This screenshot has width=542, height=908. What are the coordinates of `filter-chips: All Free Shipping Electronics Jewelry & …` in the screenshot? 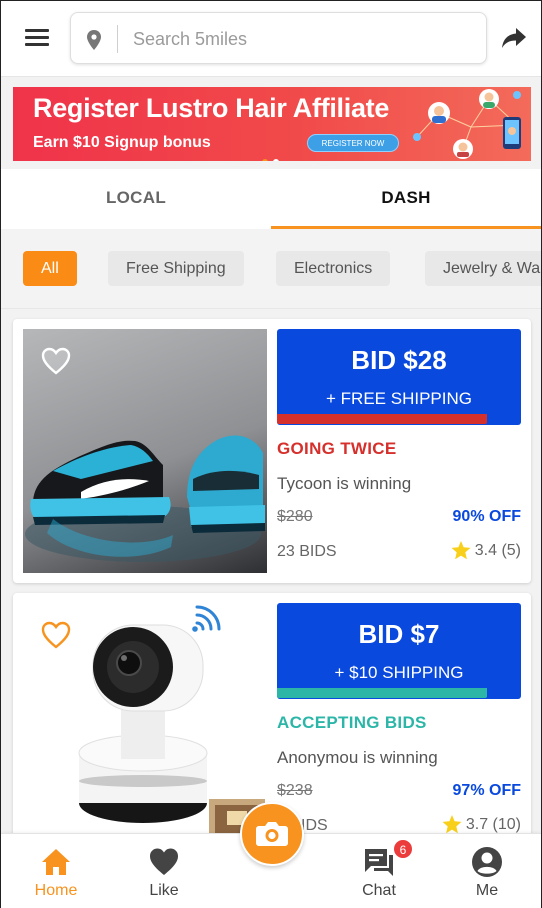 It's located at (271, 269).